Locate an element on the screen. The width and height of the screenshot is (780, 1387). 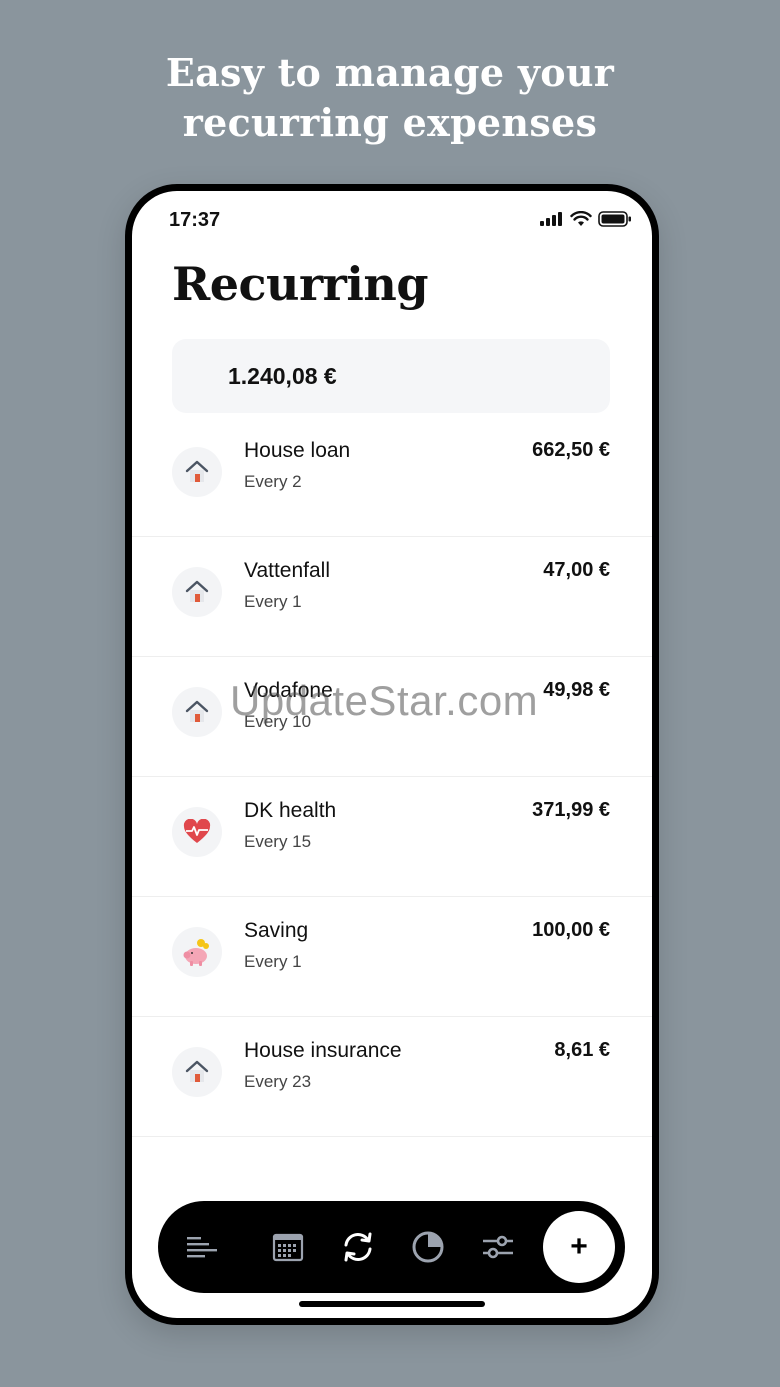
list-item: House loan Every 2 662,50 € is located at coordinates (392, 477).